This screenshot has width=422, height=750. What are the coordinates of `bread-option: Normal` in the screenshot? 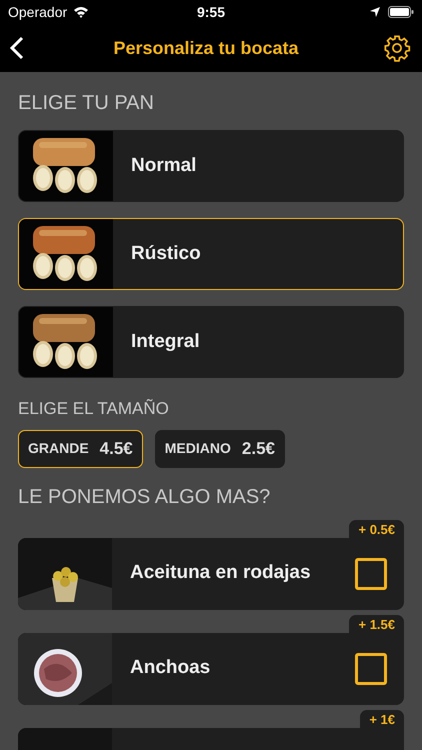 It's located at (211, 166).